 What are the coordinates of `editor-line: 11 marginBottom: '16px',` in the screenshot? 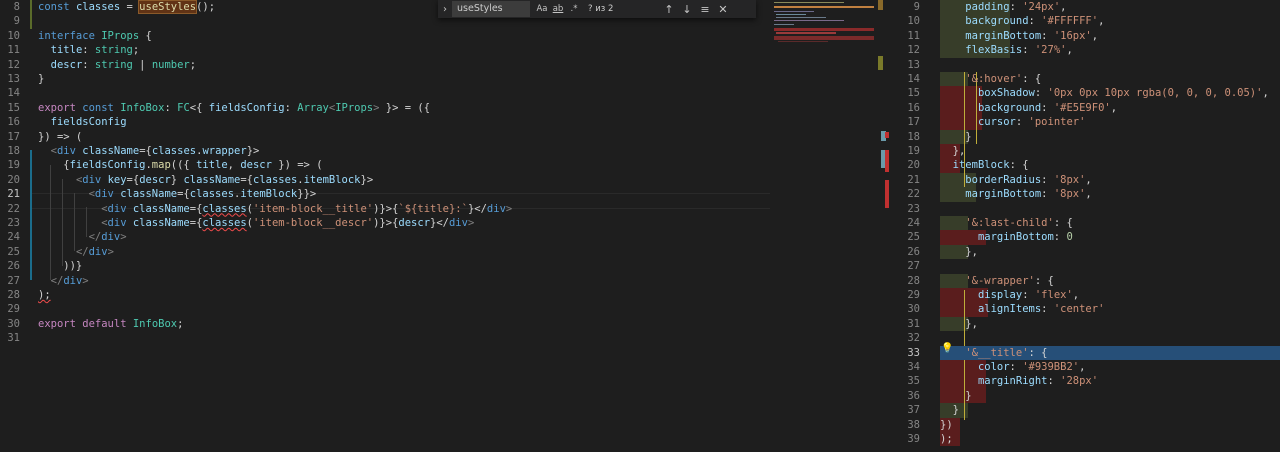 It's located at (1085, 36).